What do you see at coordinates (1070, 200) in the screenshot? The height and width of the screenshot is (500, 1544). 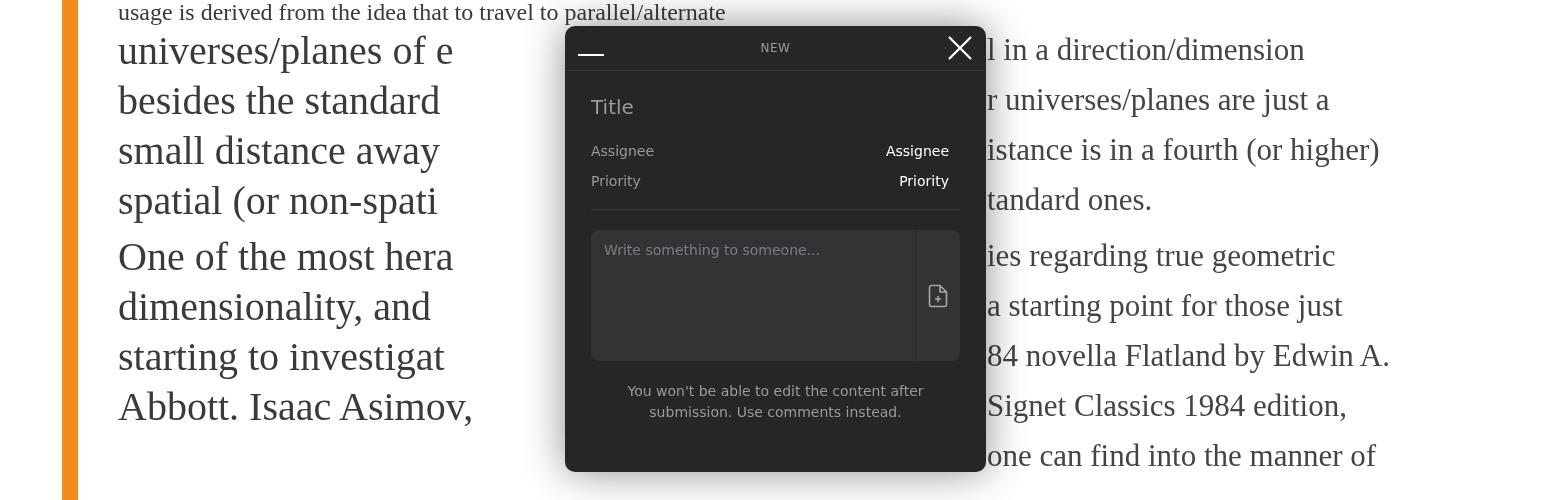 I see `article-text-line: tandard ones.` at bounding box center [1070, 200].